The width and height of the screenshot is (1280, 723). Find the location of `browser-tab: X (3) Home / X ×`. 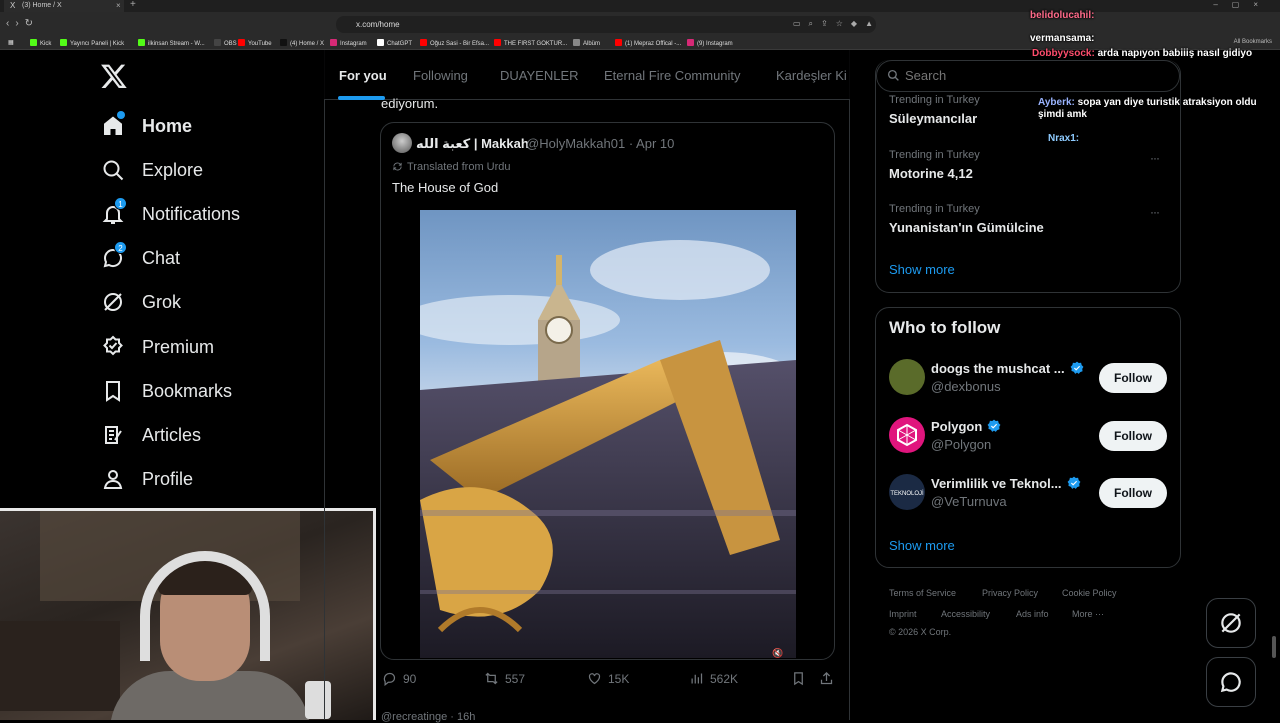

browser-tab: X (3) Home / X × is located at coordinates (64, 6).